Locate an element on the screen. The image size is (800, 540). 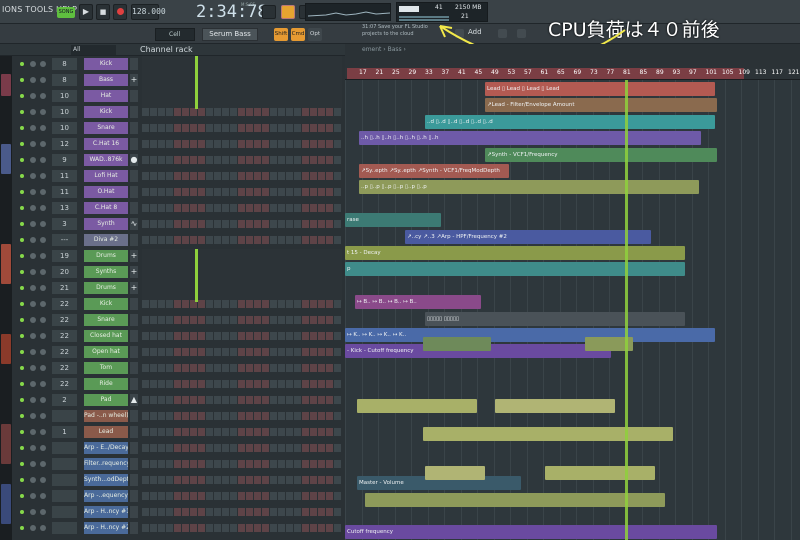
mixer-track-number: 1 is located at coordinates (64, 432).